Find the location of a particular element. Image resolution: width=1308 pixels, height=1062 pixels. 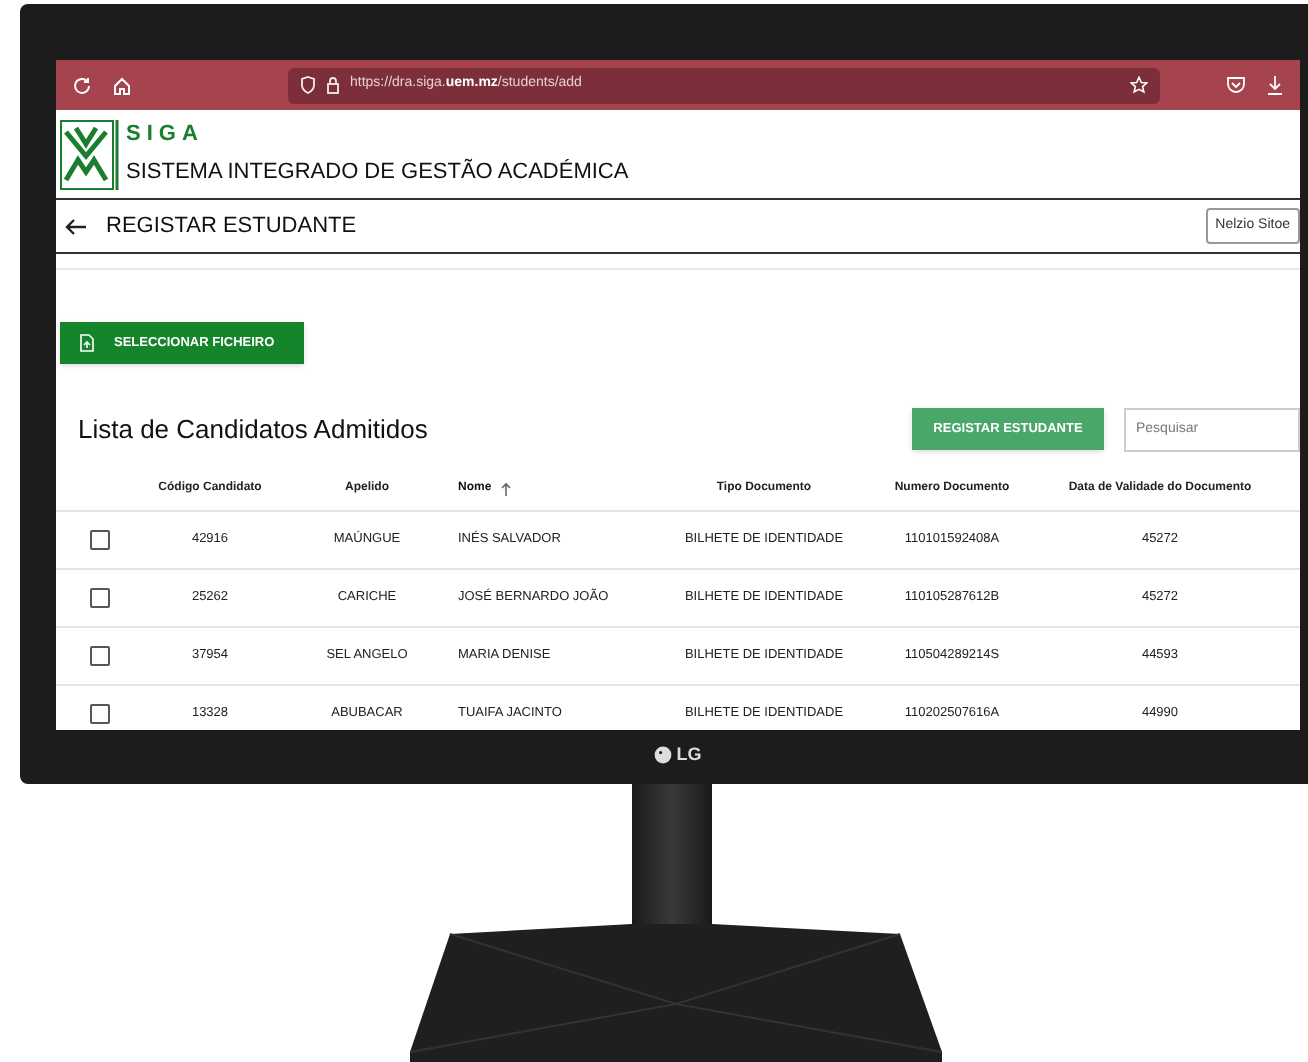

home-icon is located at coordinates (122, 85).